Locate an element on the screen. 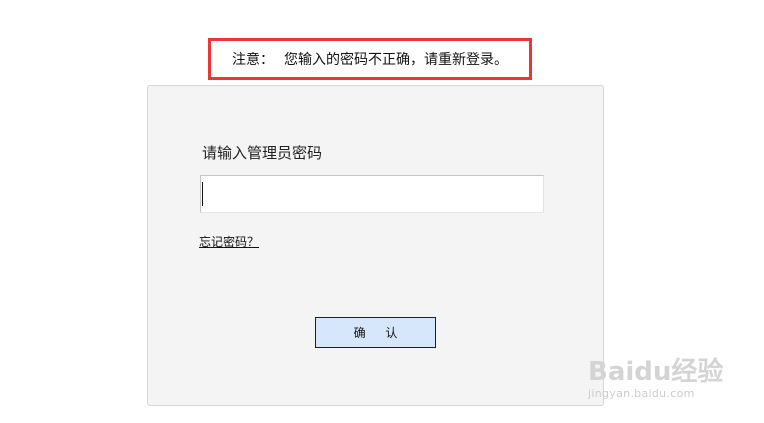  baidu-watermark: Baidu经验 jingyan.baidu.com is located at coordinates (673, 374).